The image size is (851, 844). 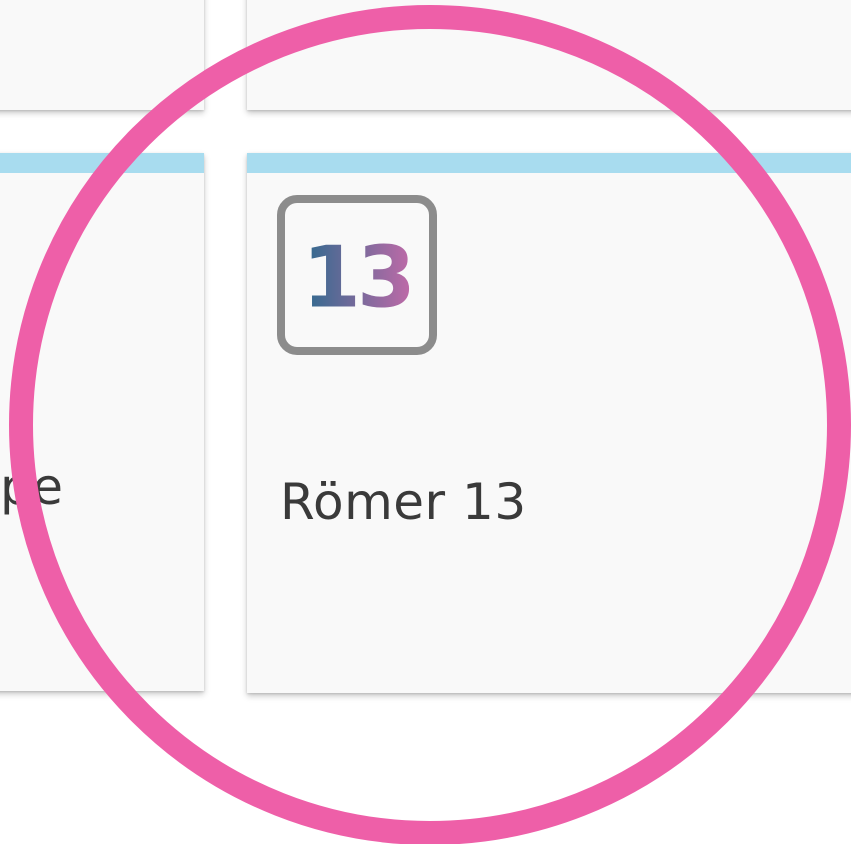 What do you see at coordinates (403, 502) in the screenshot?
I see `card-label: Römer 13` at bounding box center [403, 502].